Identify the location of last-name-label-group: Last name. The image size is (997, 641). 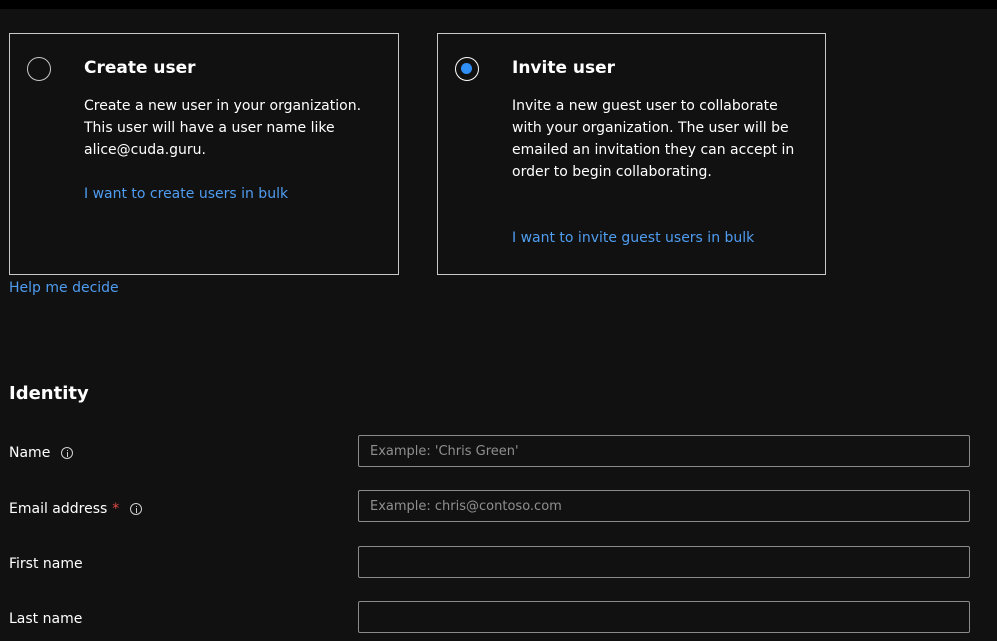
(45, 619).